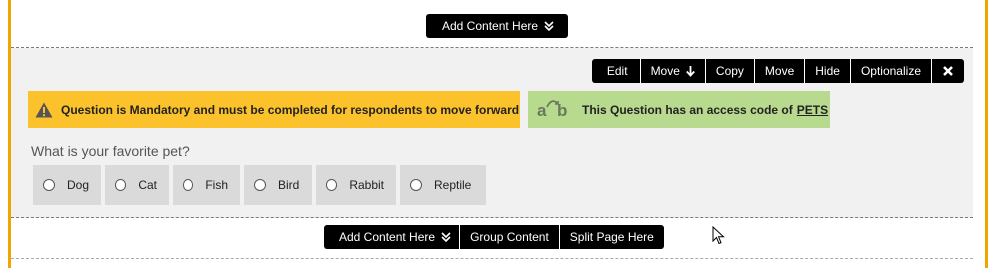 This screenshot has height=268, width=996. What do you see at coordinates (718, 235) in the screenshot?
I see `mouse-cursor-icon` at bounding box center [718, 235].